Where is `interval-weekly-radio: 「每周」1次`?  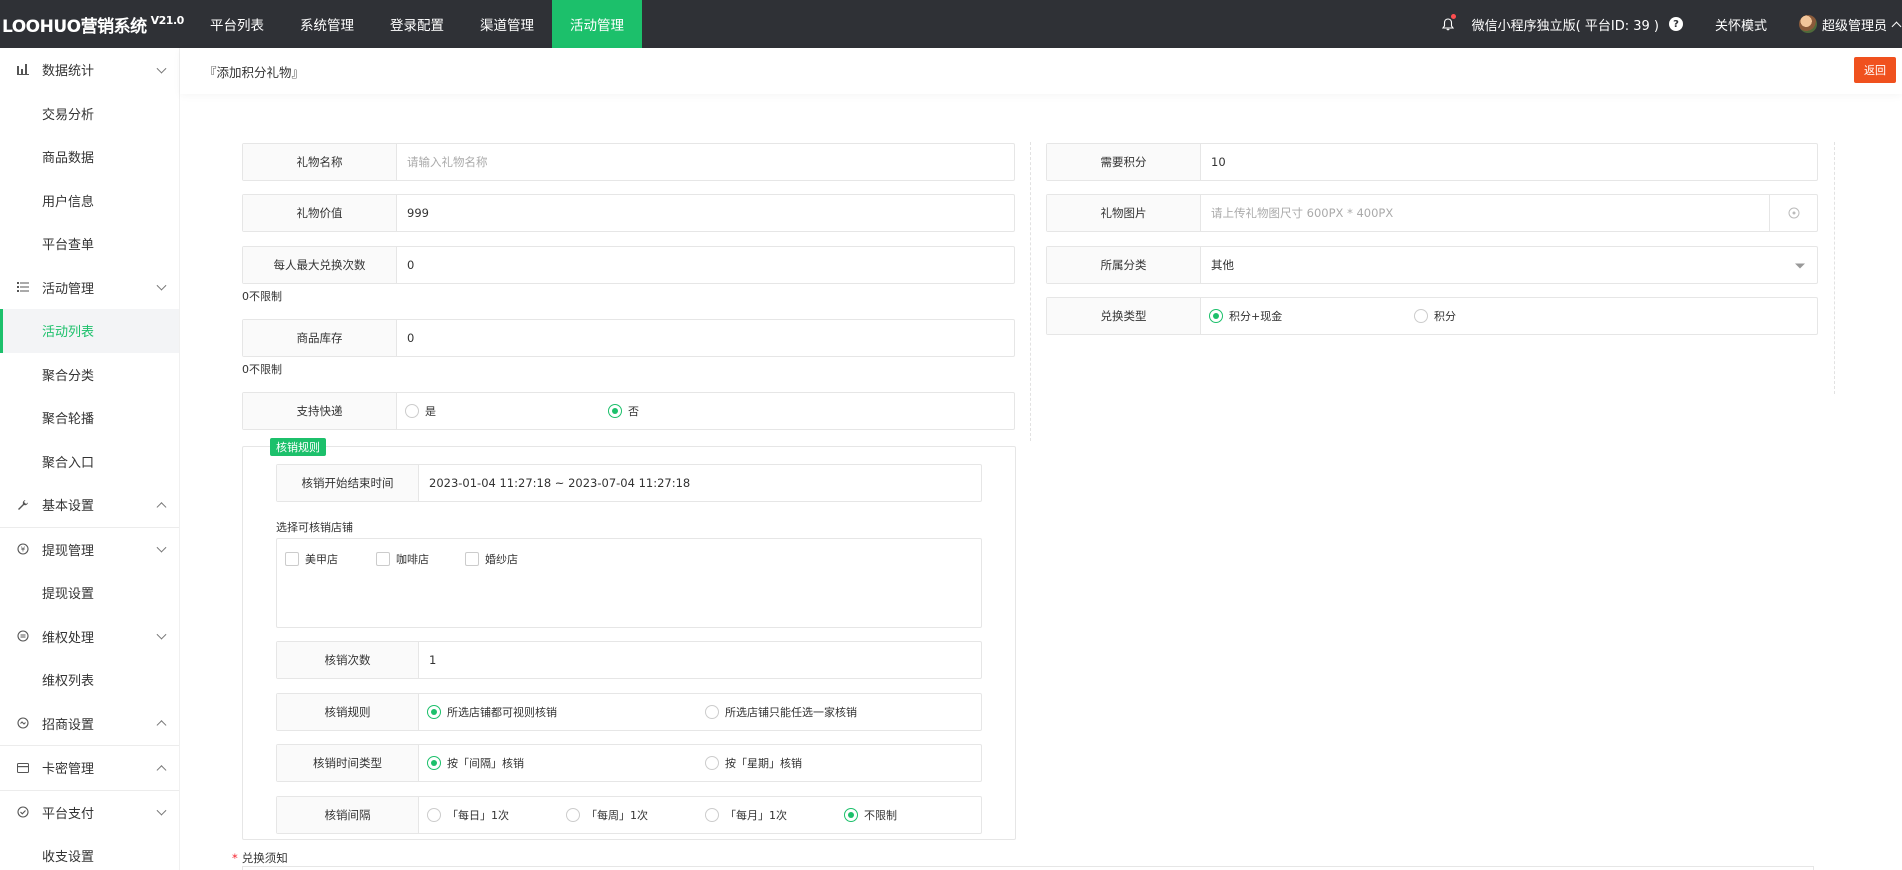 interval-weekly-radio: 「每周」1次 is located at coordinates (607, 815).